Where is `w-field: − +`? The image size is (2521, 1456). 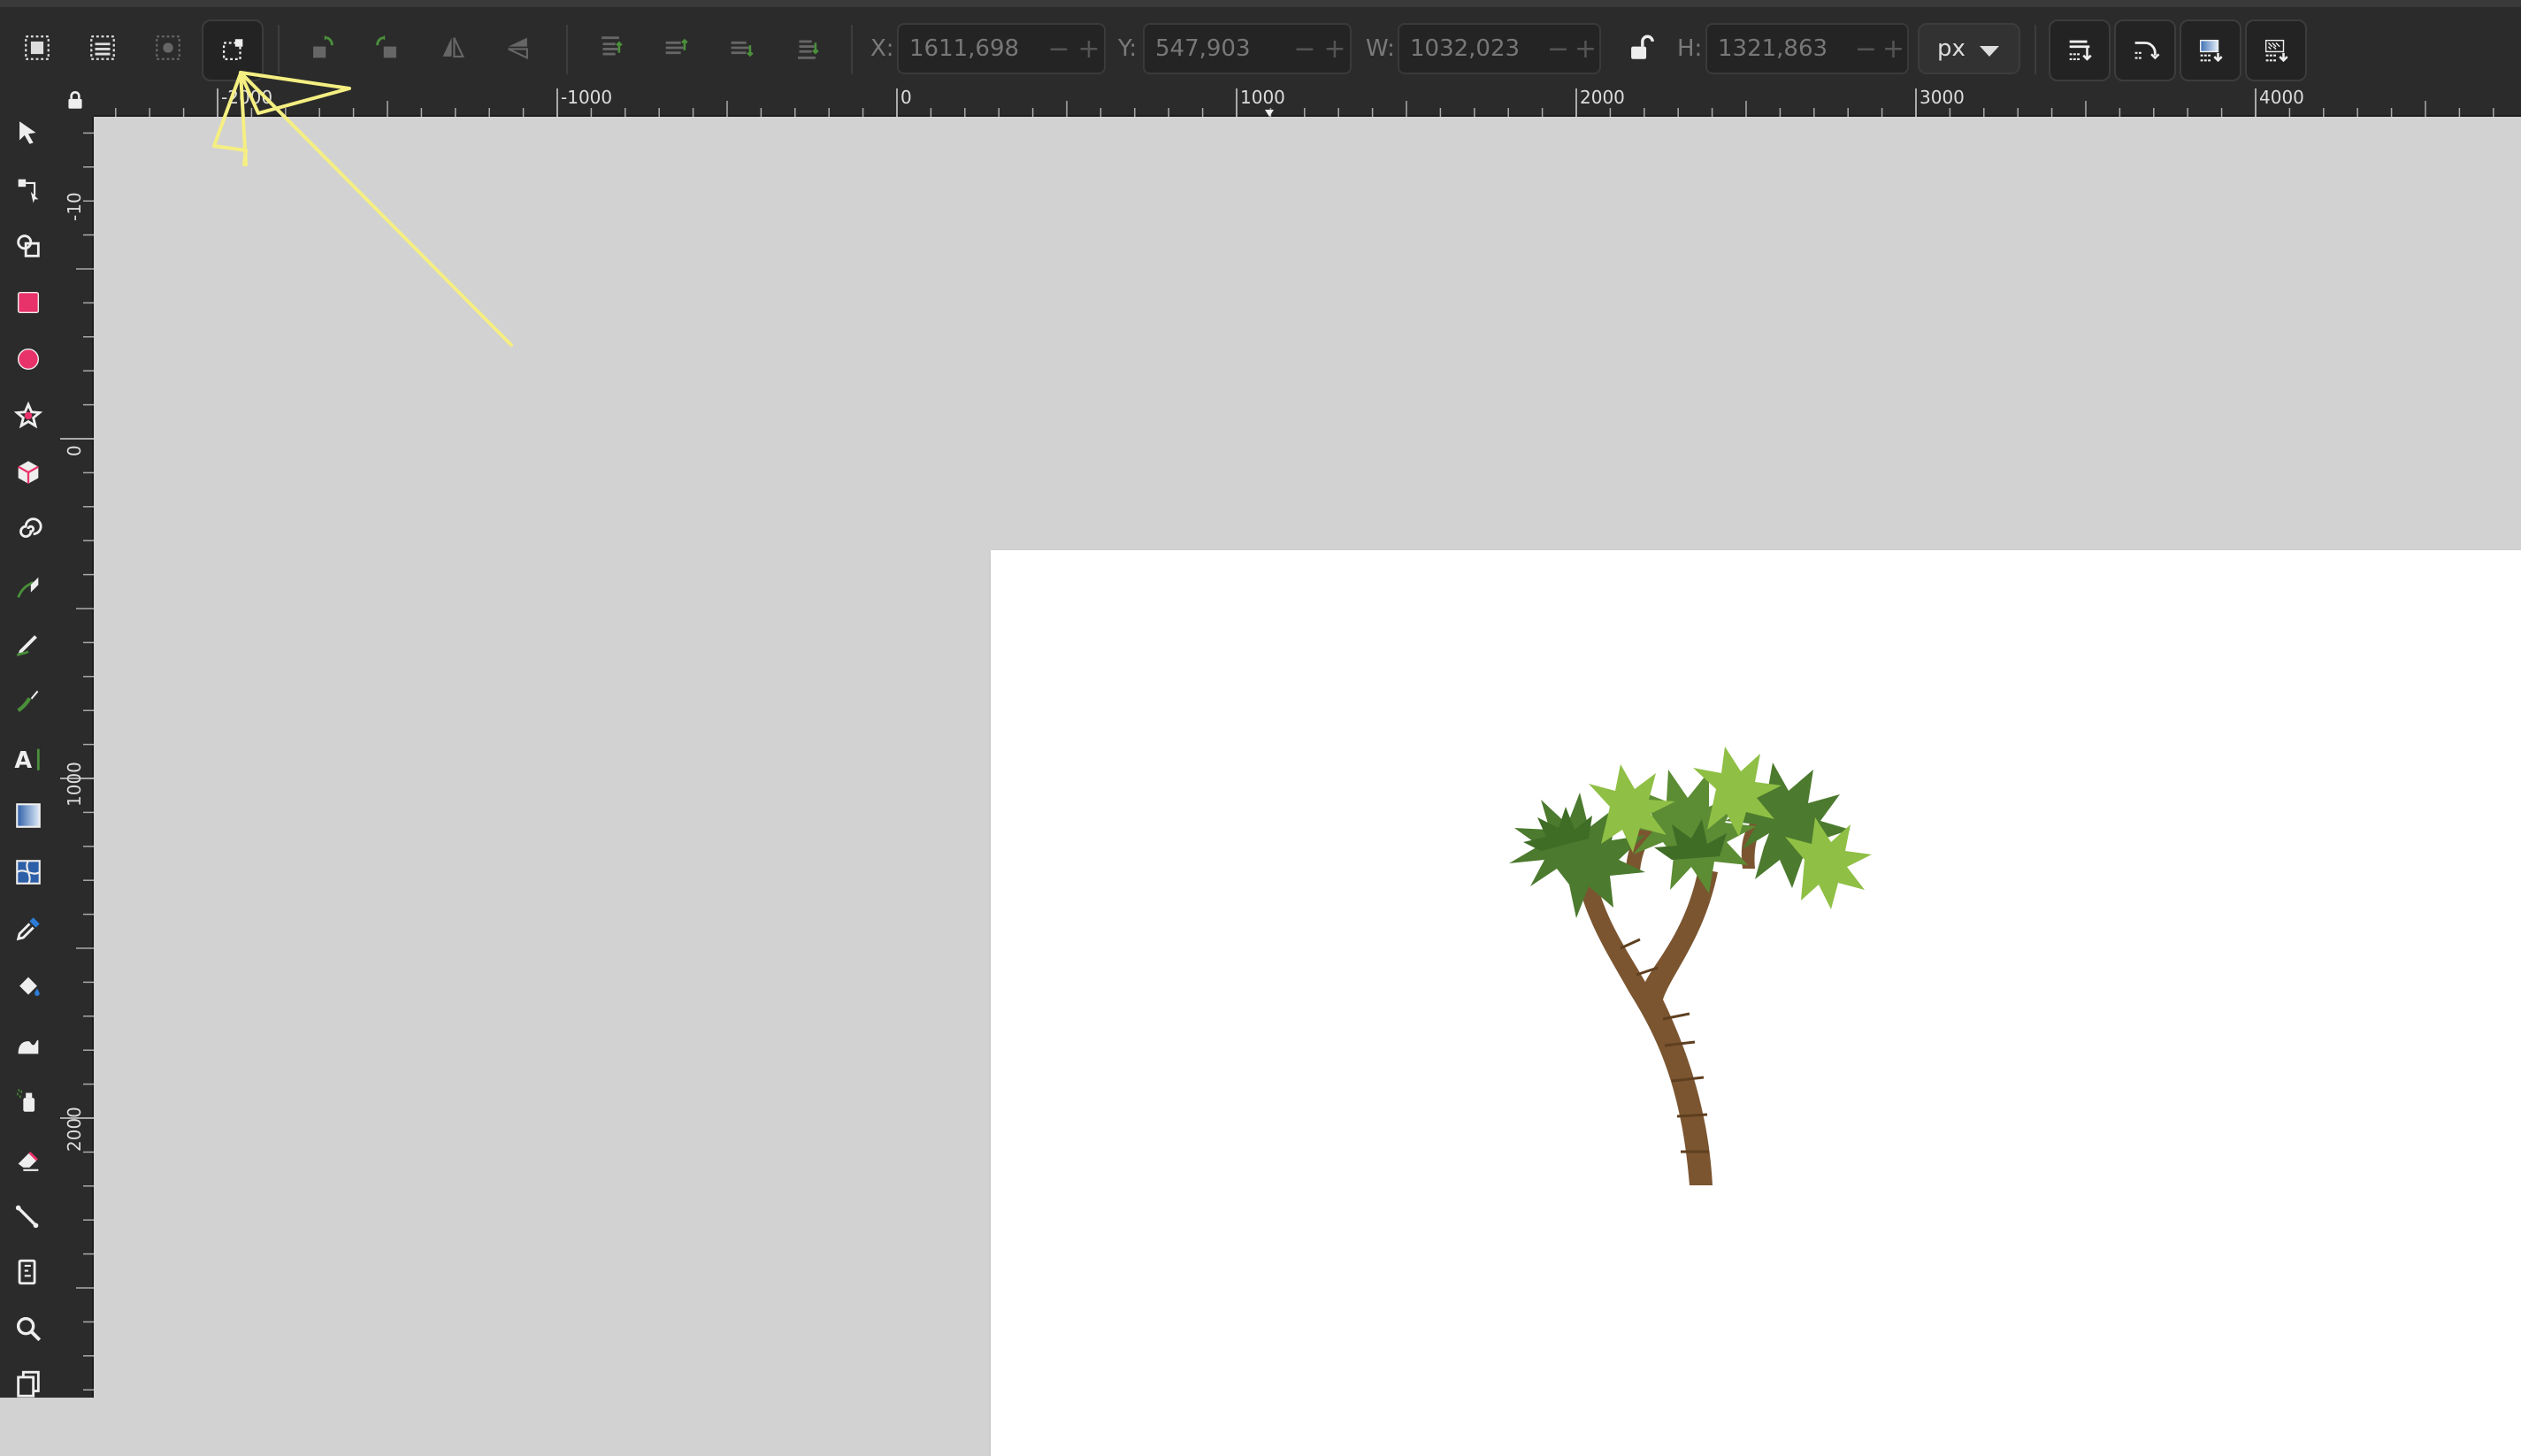 w-field: − + is located at coordinates (1499, 48).